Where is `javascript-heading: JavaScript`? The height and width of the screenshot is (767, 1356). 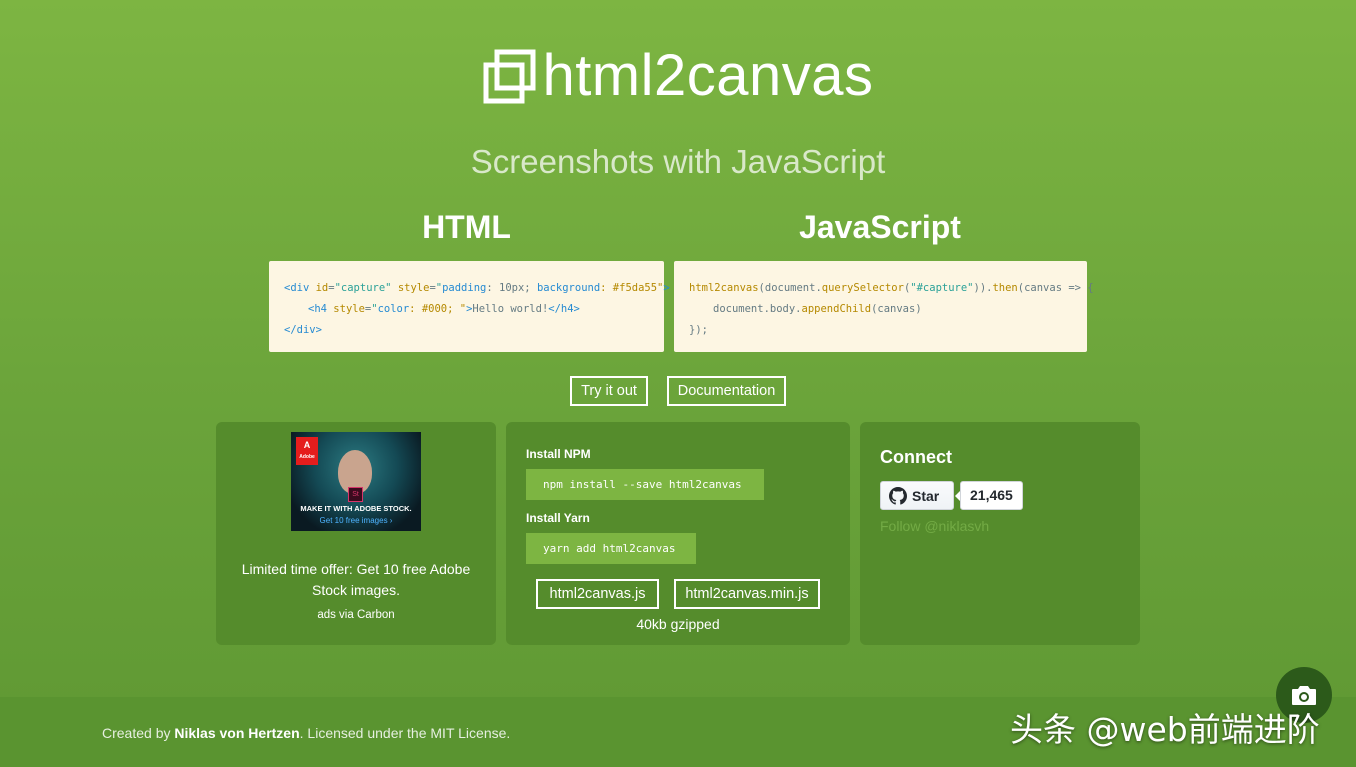
javascript-heading: JavaScript is located at coordinates (880, 227).